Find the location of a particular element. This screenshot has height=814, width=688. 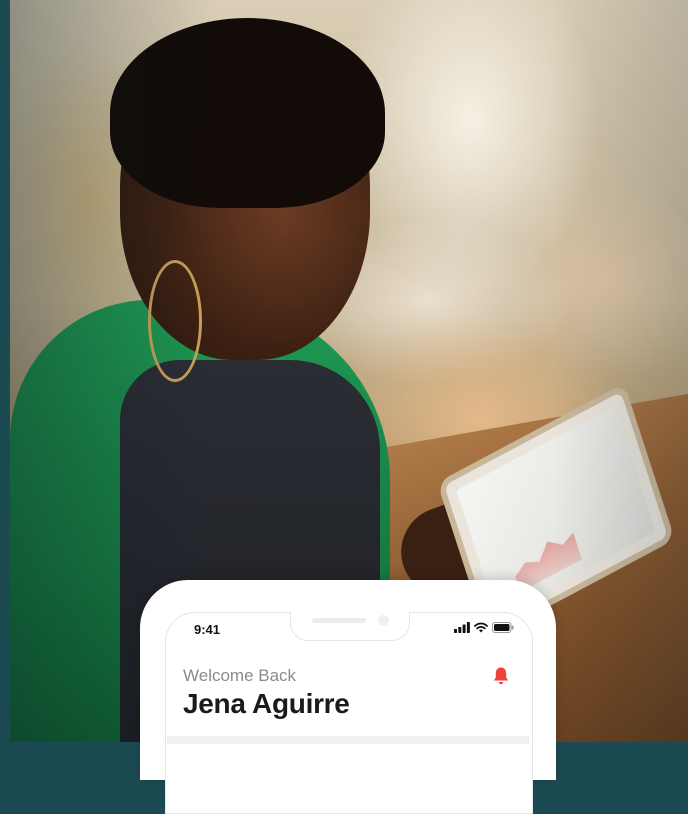

bell-icon is located at coordinates (501, 676).